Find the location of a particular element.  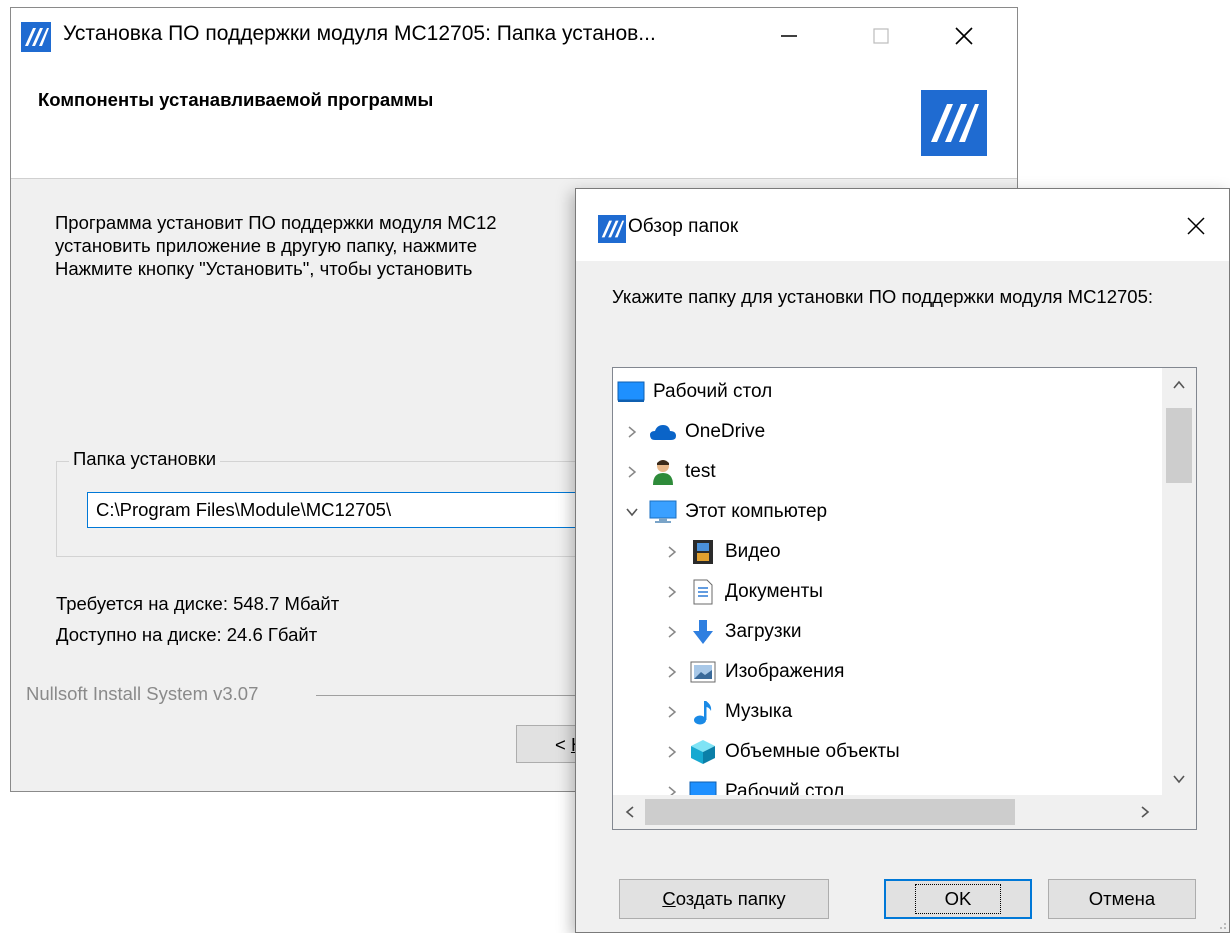

user-icon is located at coordinates (663, 472).